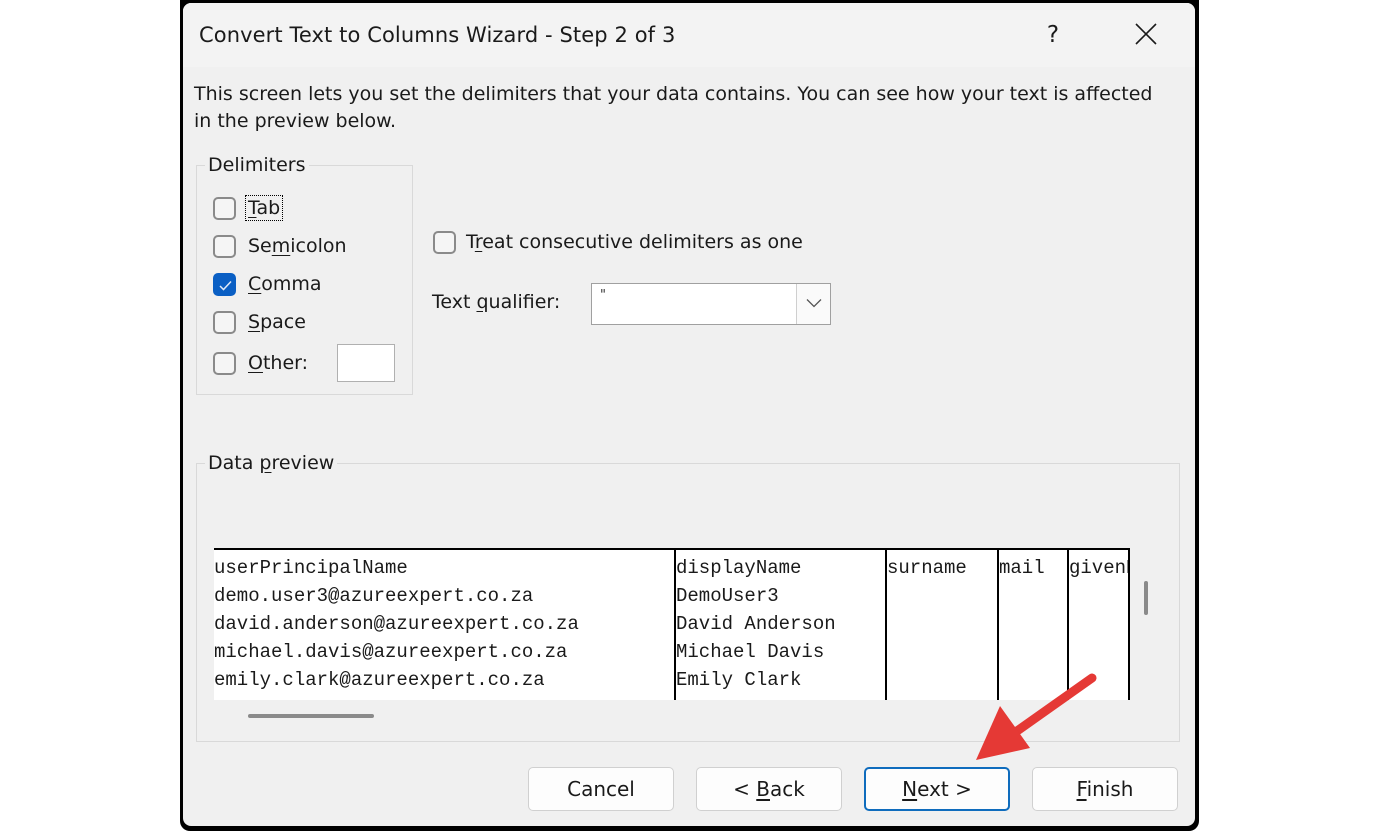 Image resolution: width=1378 pixels, height=831 pixels. I want to click on finish-button: Finish, so click(1105, 789).